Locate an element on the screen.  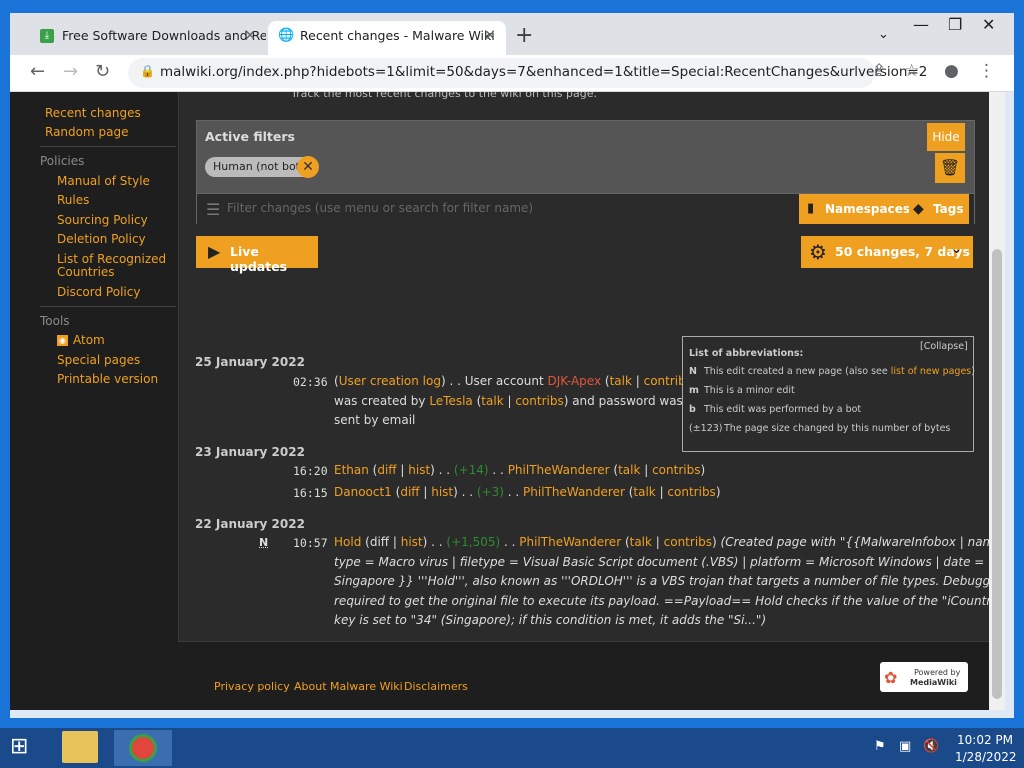
chrome-icon is located at coordinates (143, 748).